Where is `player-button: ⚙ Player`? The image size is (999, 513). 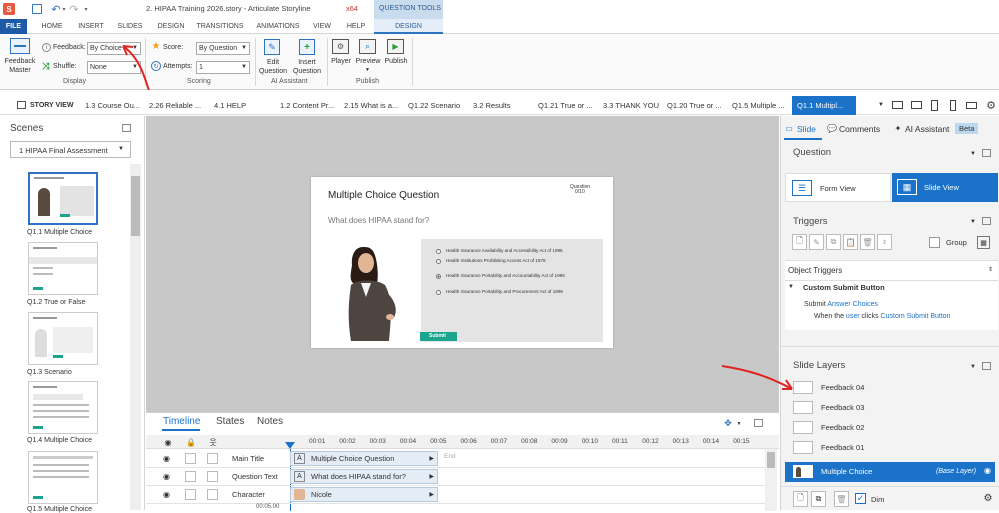
player-button: ⚙ Player is located at coordinates (341, 56).